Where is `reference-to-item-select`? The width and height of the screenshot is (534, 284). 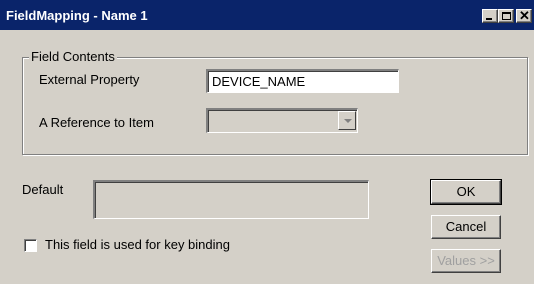
reference-to-item-select is located at coordinates (282, 120).